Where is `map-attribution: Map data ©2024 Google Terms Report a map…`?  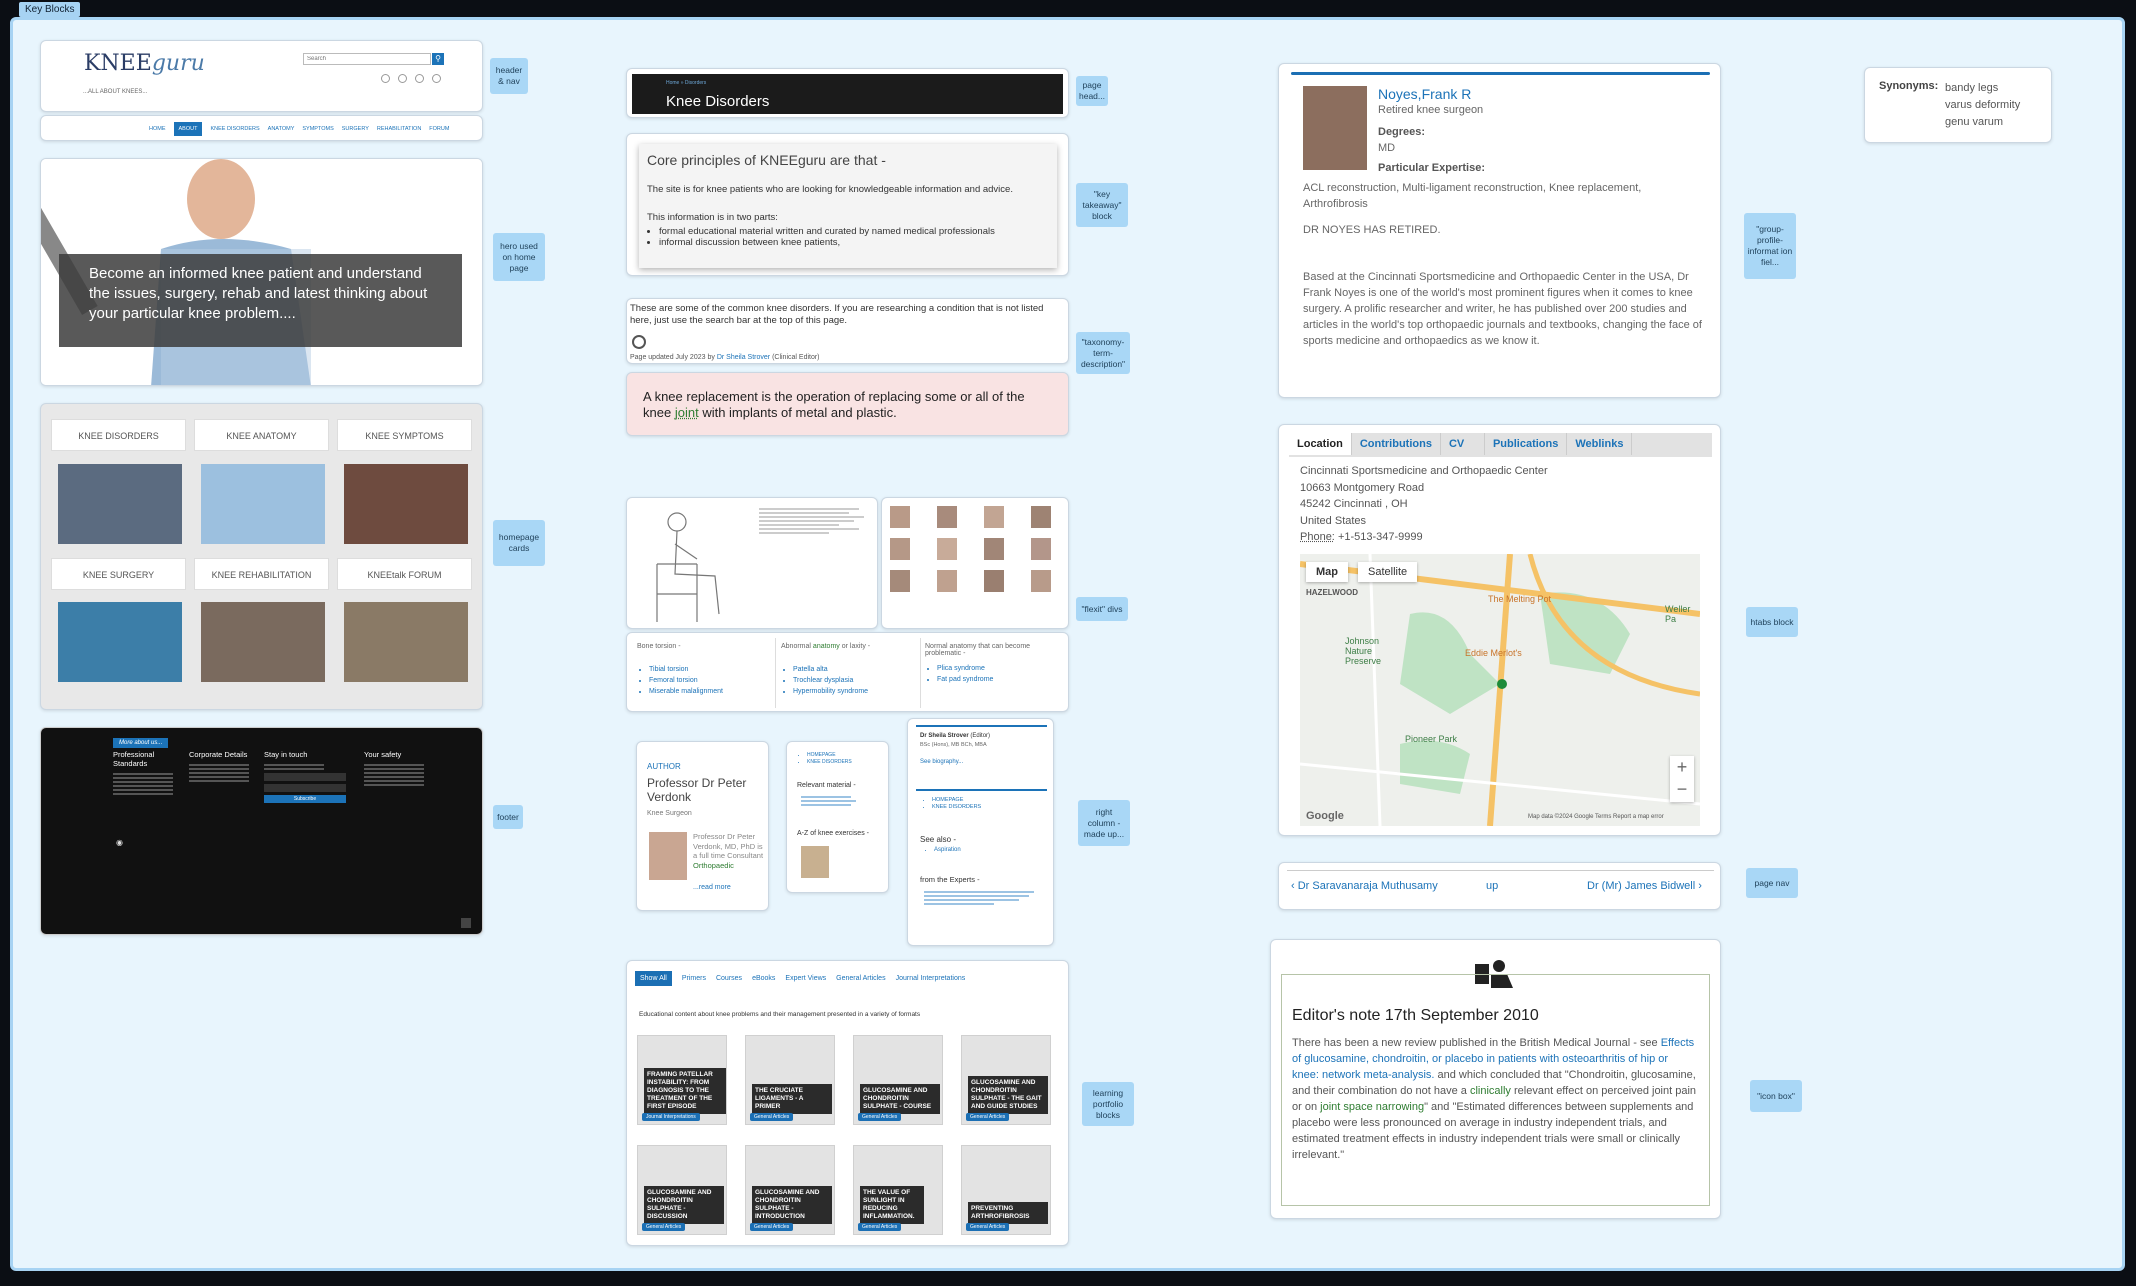 map-attribution: Map data ©2024 Google Terms Report a map… is located at coordinates (1596, 817).